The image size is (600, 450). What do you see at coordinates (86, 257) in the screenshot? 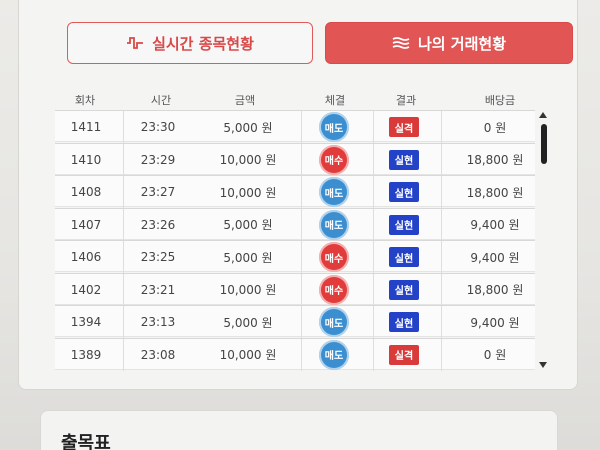
I see `round-cell: 1406` at bounding box center [86, 257].